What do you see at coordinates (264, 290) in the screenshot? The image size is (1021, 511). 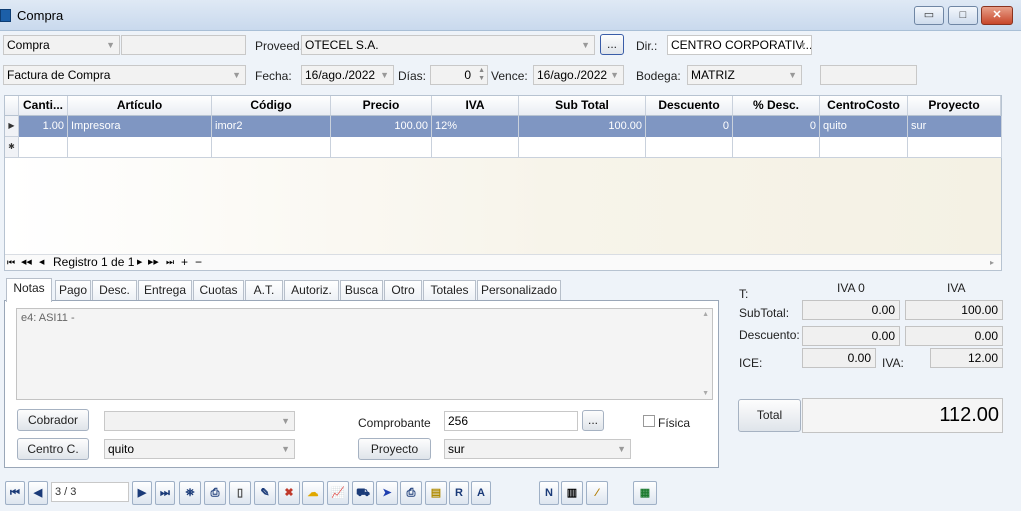 I see `tab-at: A.T.` at bounding box center [264, 290].